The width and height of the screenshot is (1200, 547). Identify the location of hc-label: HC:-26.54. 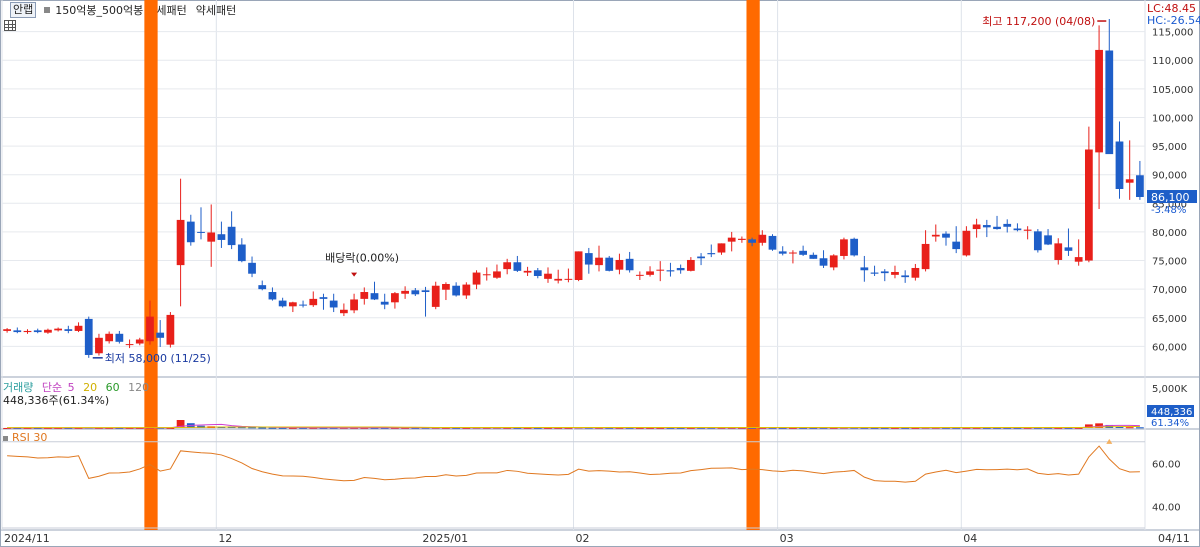
(1173, 20).